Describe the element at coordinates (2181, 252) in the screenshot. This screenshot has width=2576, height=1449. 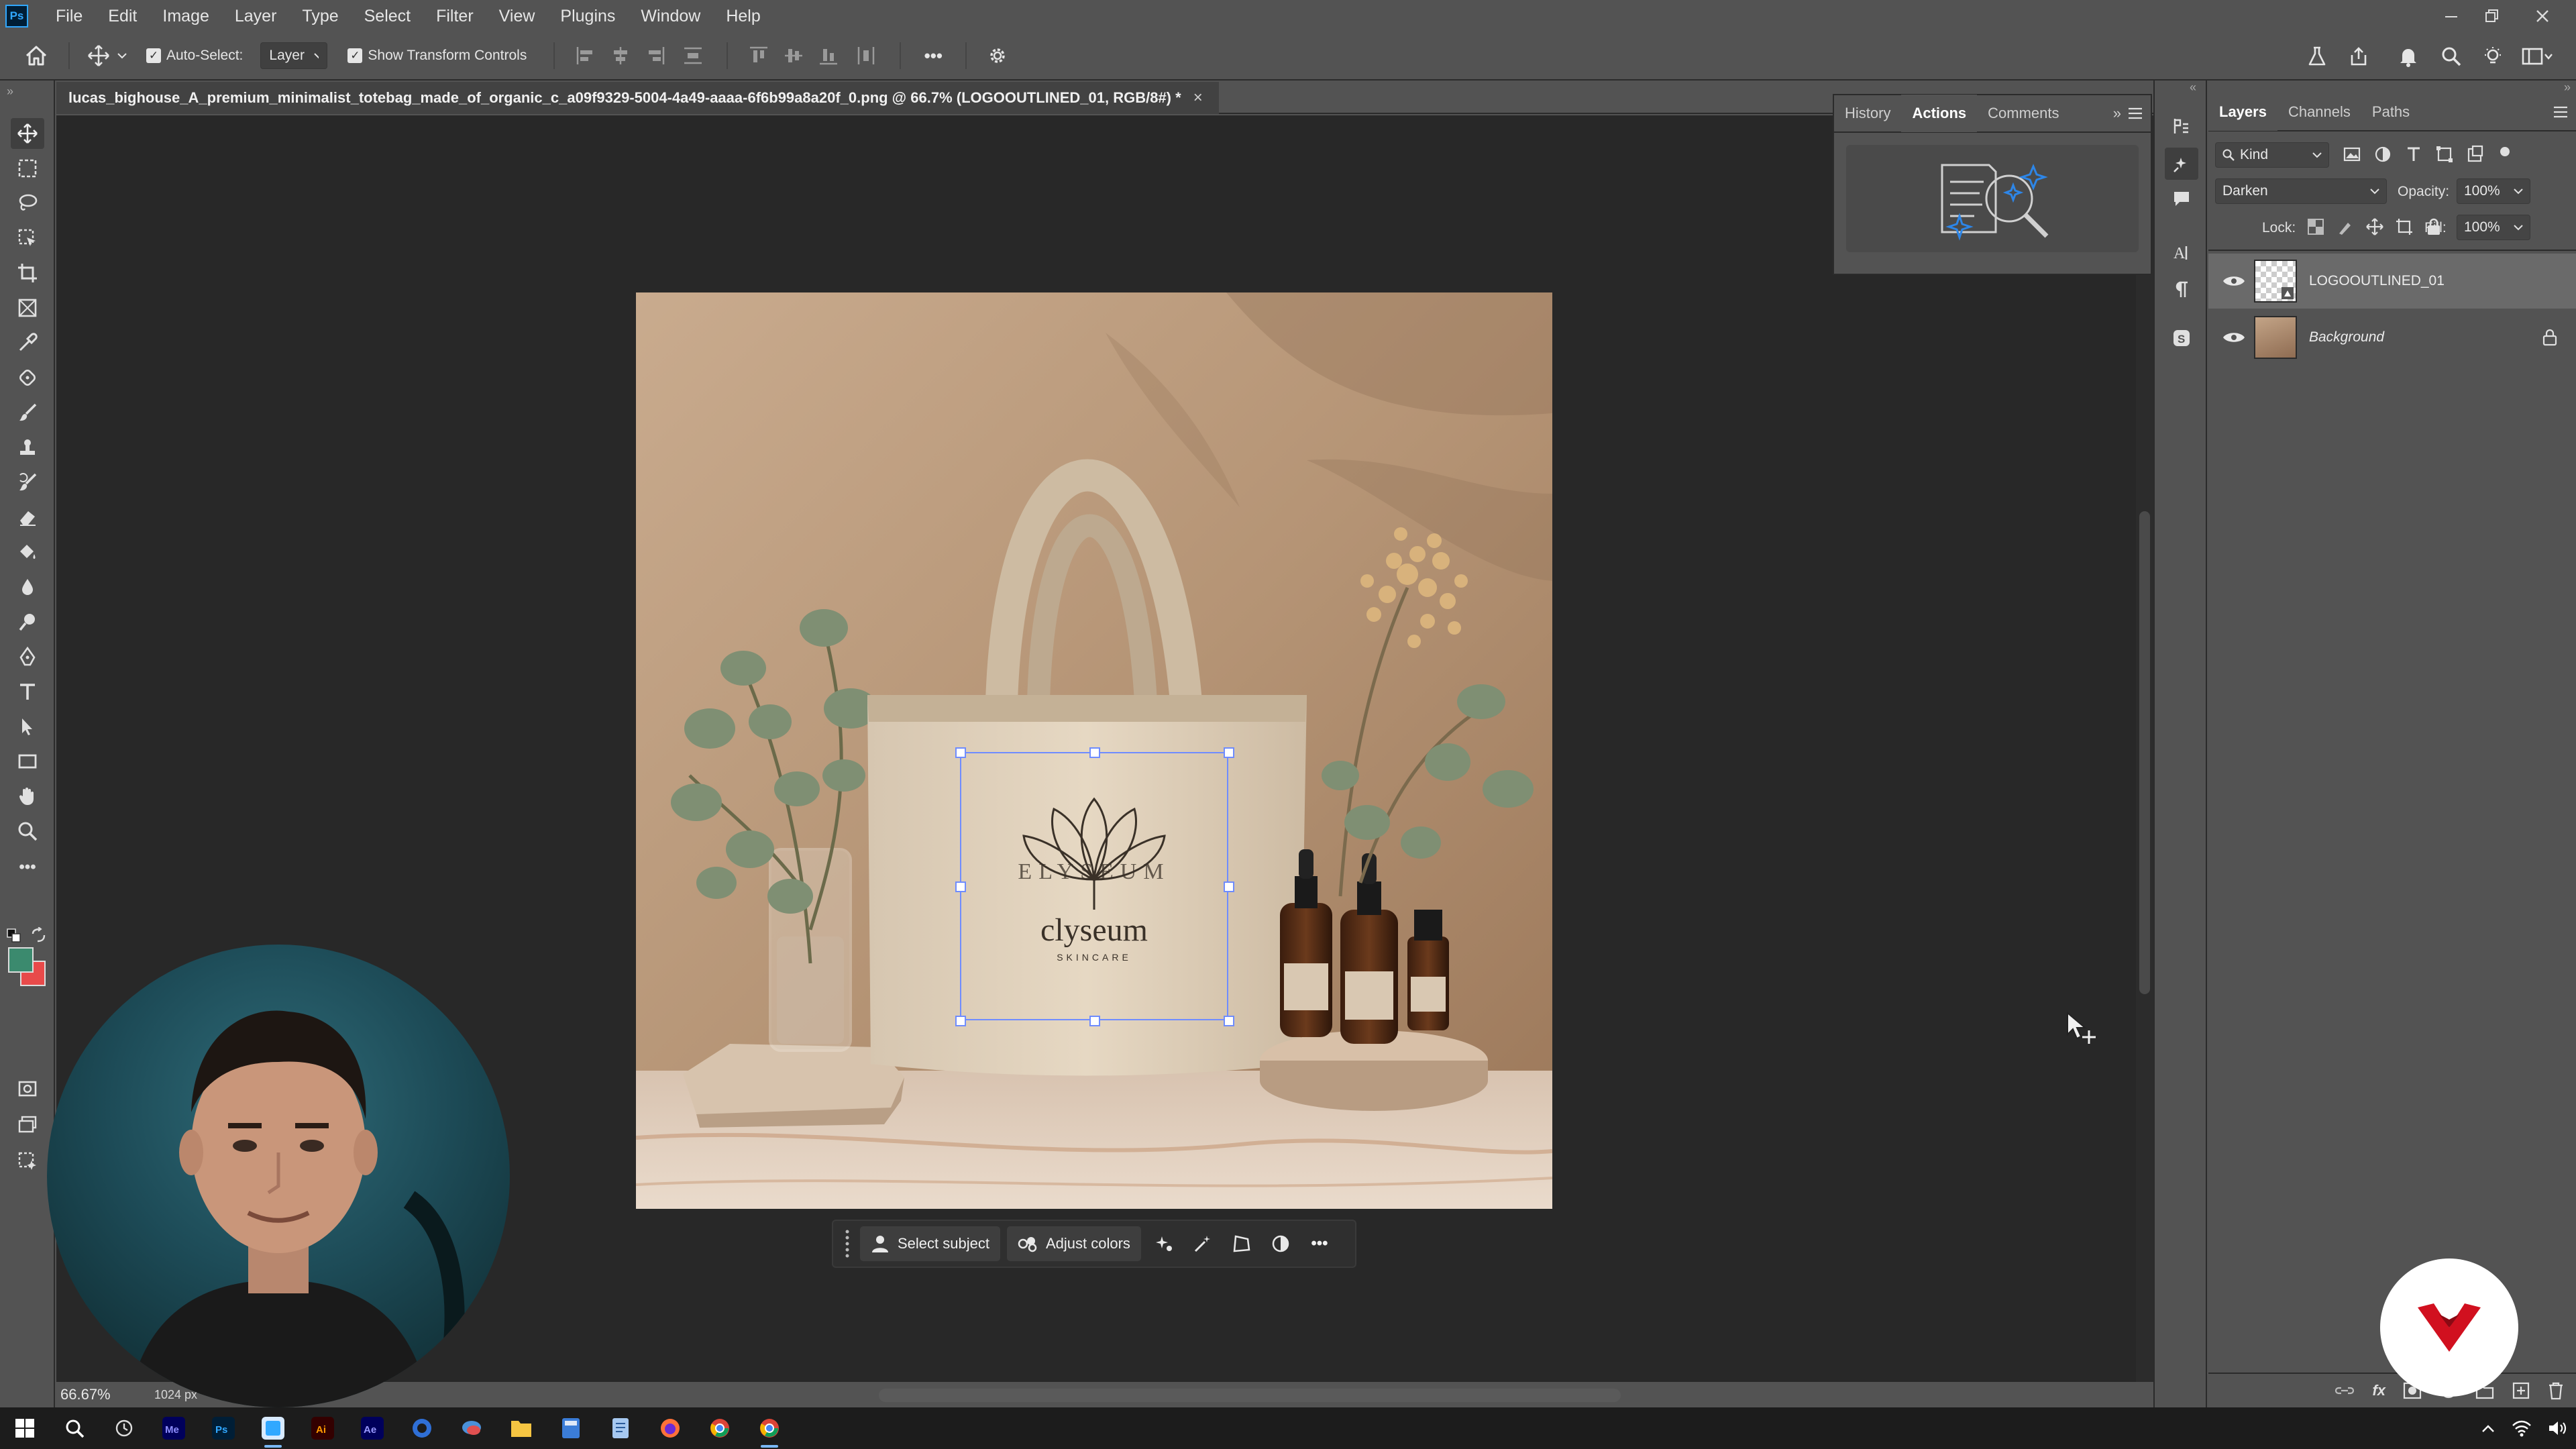
I see `character-panel-icon: A` at that location.